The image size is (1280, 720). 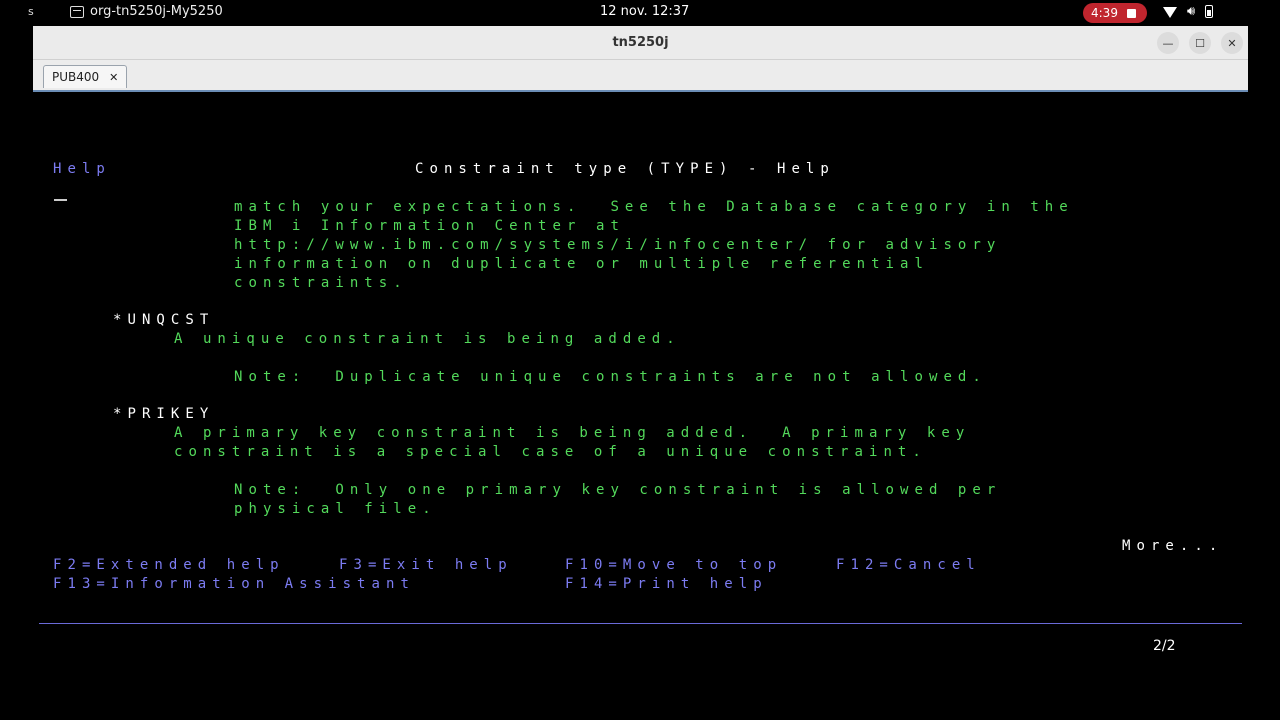 I want to click on session-tab-strip: PUB400 ✕, so click(x=640, y=75).